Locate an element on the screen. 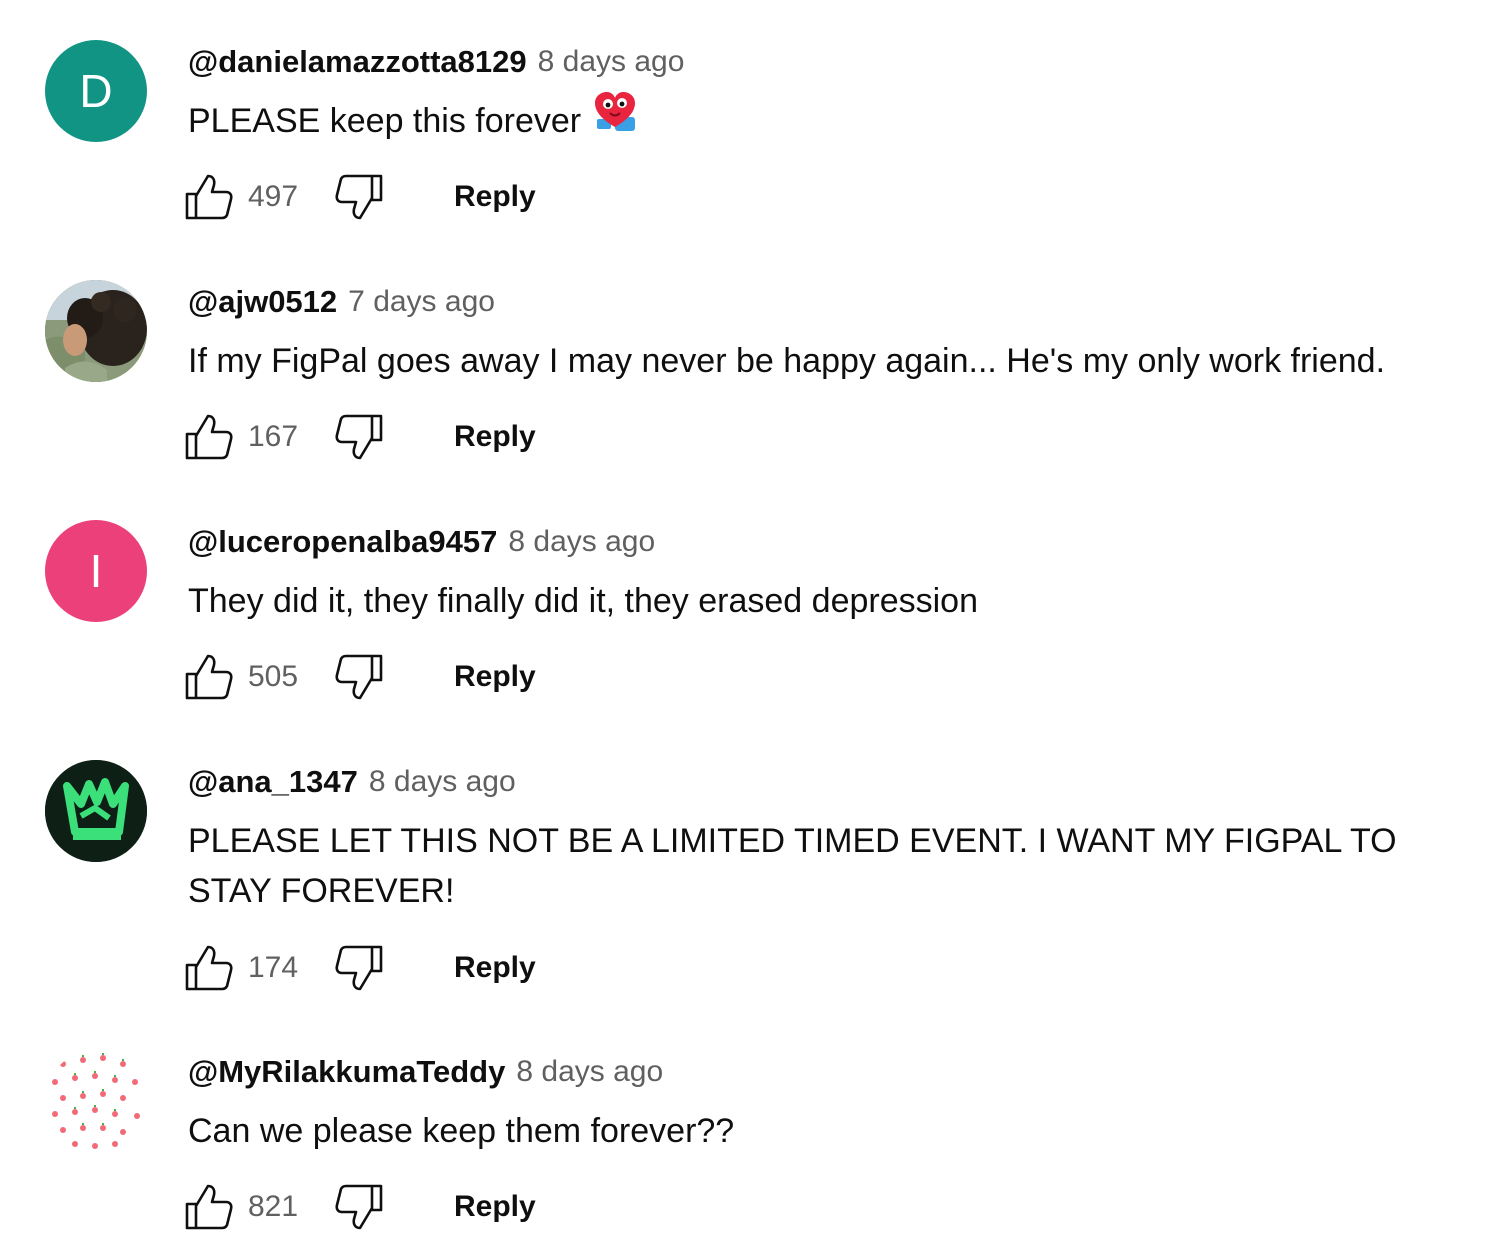 The height and width of the screenshot is (1254, 1502). profile-photo-icon is located at coordinates (96, 331).